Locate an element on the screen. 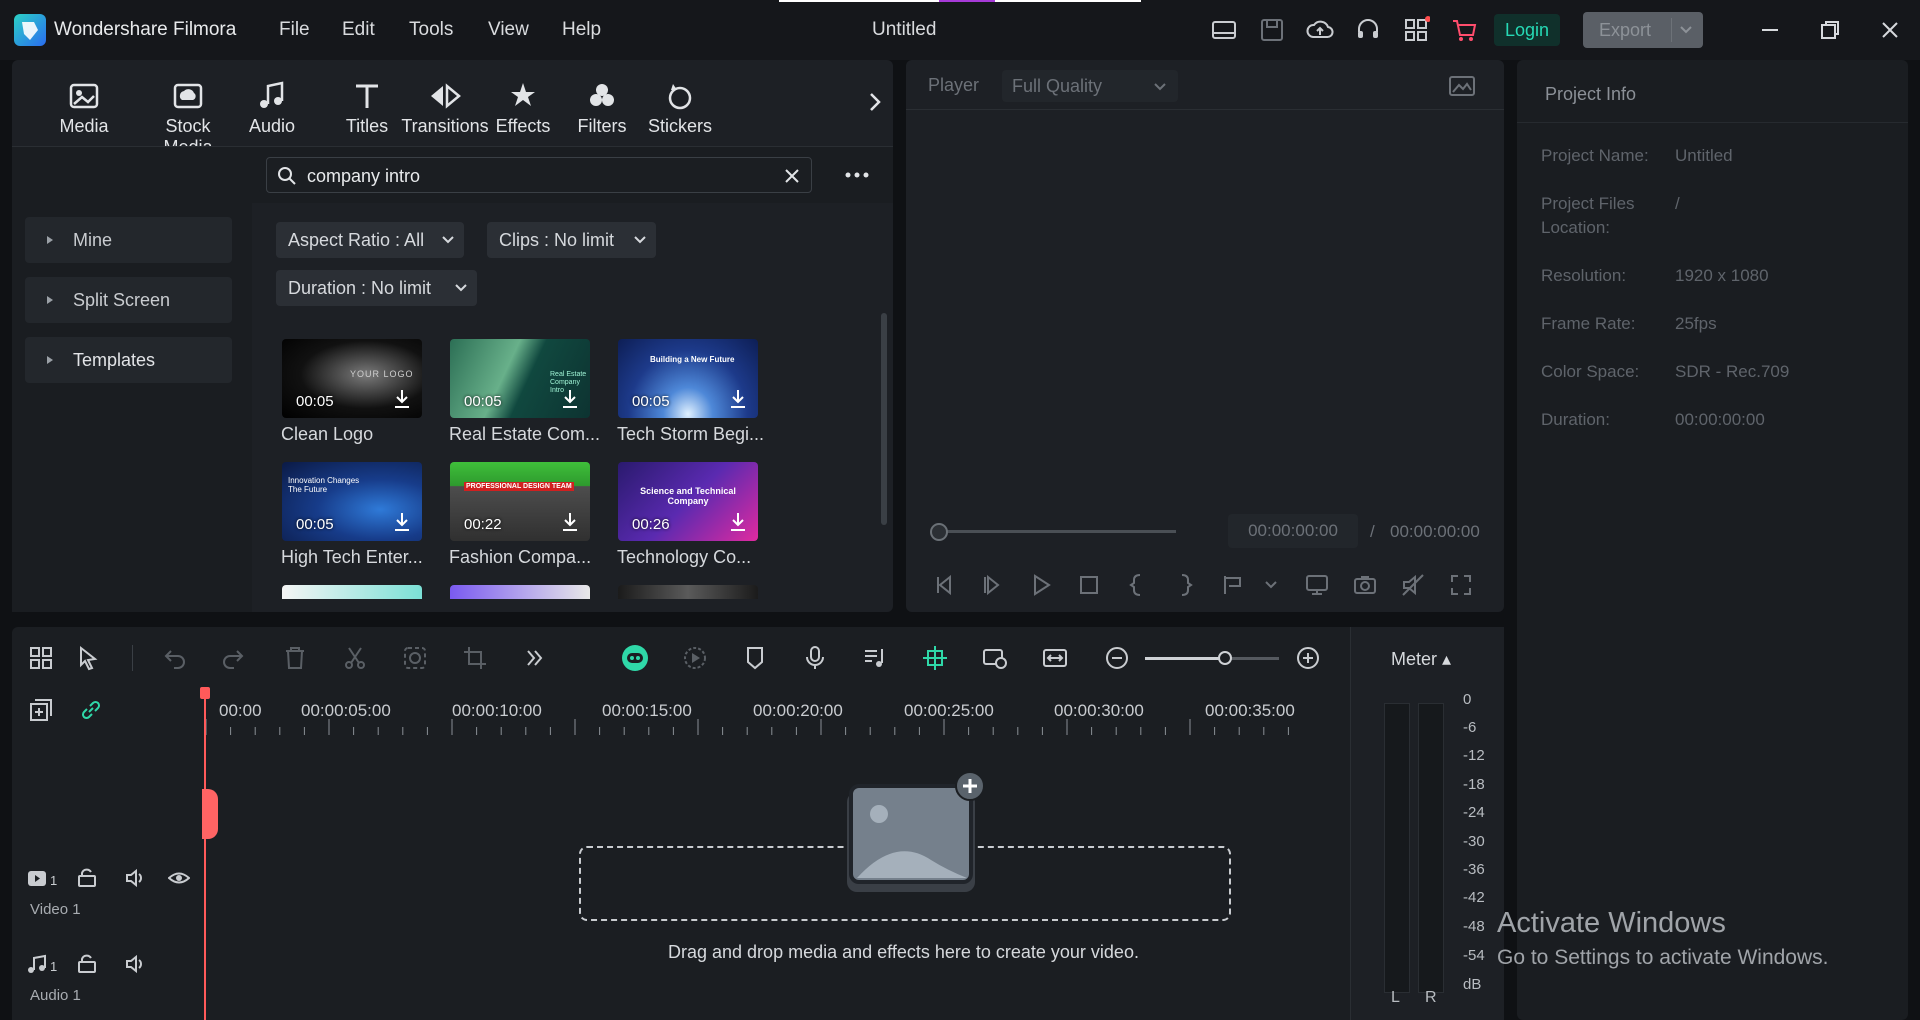  link-icon is located at coordinates (91, 710).